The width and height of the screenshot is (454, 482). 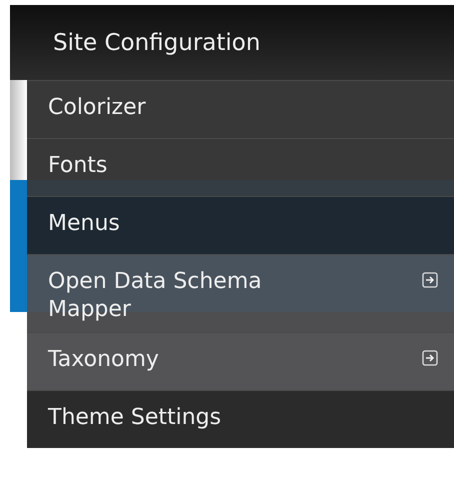 I want to click on menu-item: Fonts, so click(x=240, y=167).